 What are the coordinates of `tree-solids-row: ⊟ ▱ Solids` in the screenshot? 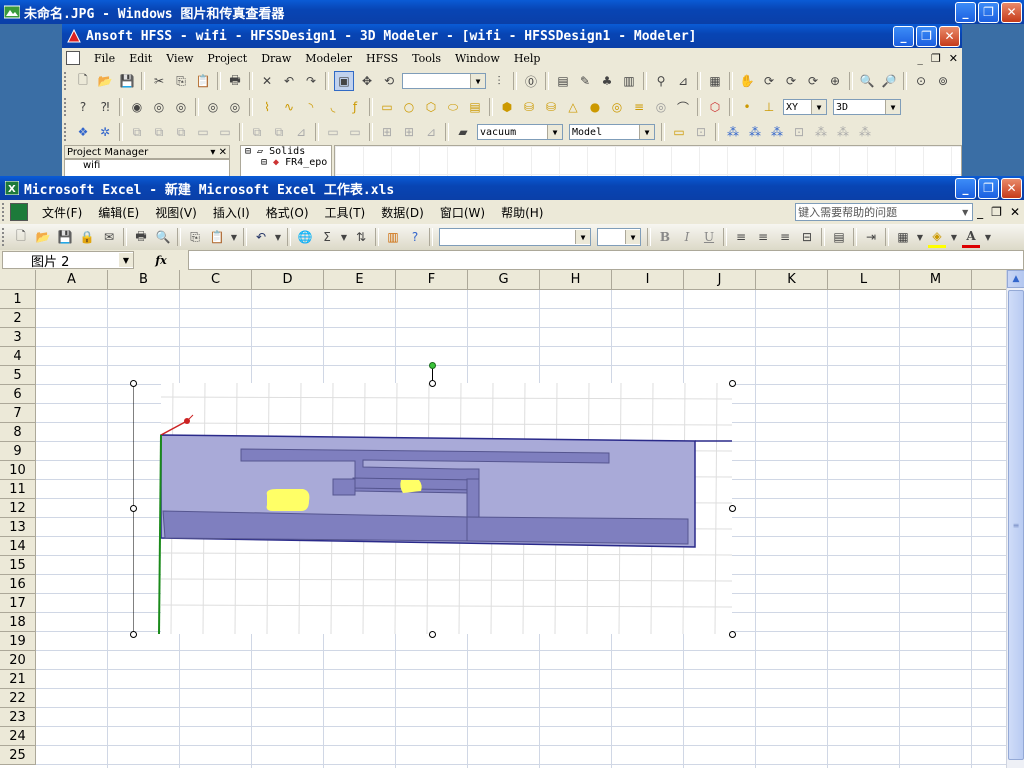 It's located at (286, 151).